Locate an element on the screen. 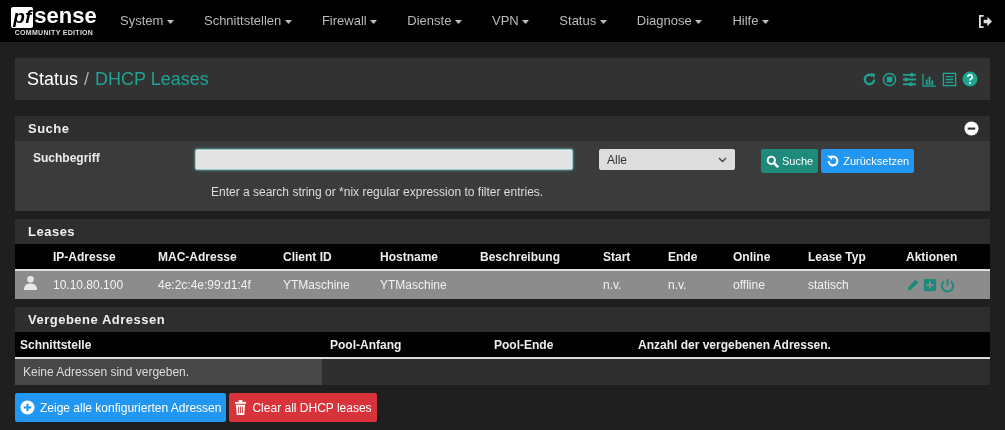 The height and width of the screenshot is (430, 1005). filter-select: Alle is located at coordinates (667, 159).